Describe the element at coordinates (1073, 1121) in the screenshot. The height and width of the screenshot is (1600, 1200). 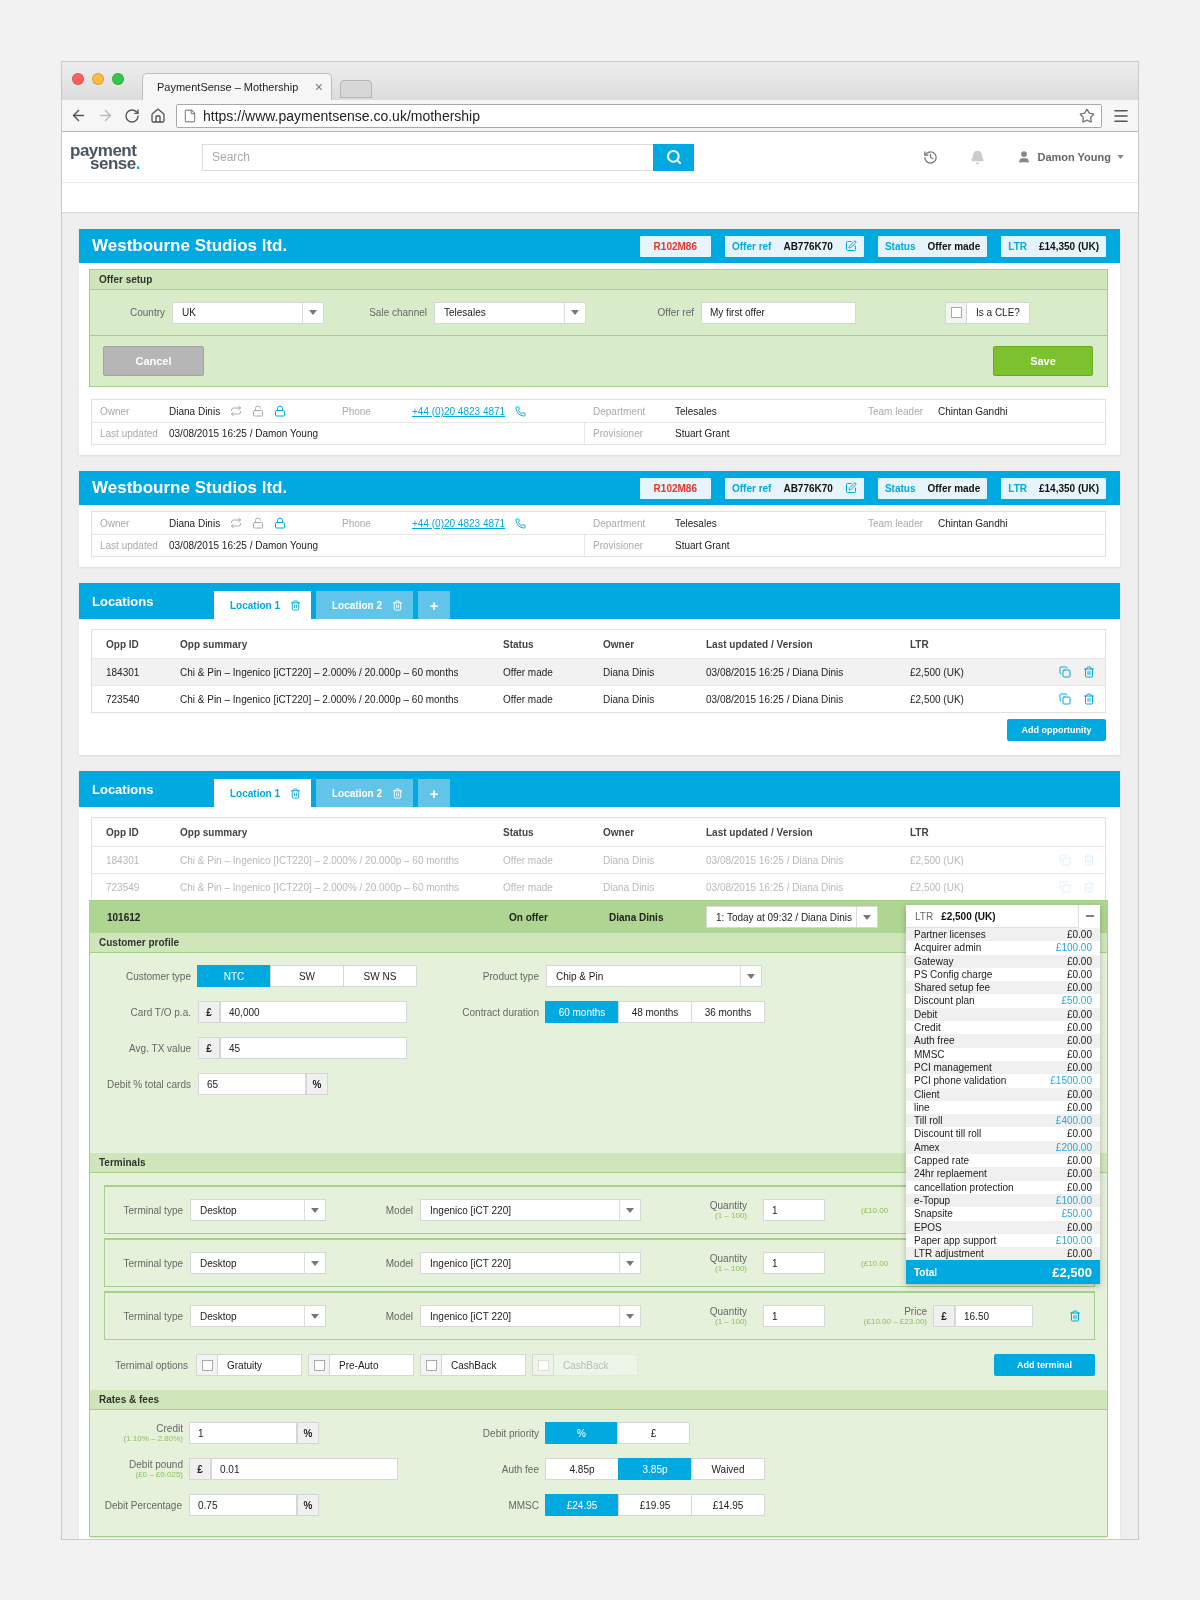
I see `fee-amount: £400.00` at that location.